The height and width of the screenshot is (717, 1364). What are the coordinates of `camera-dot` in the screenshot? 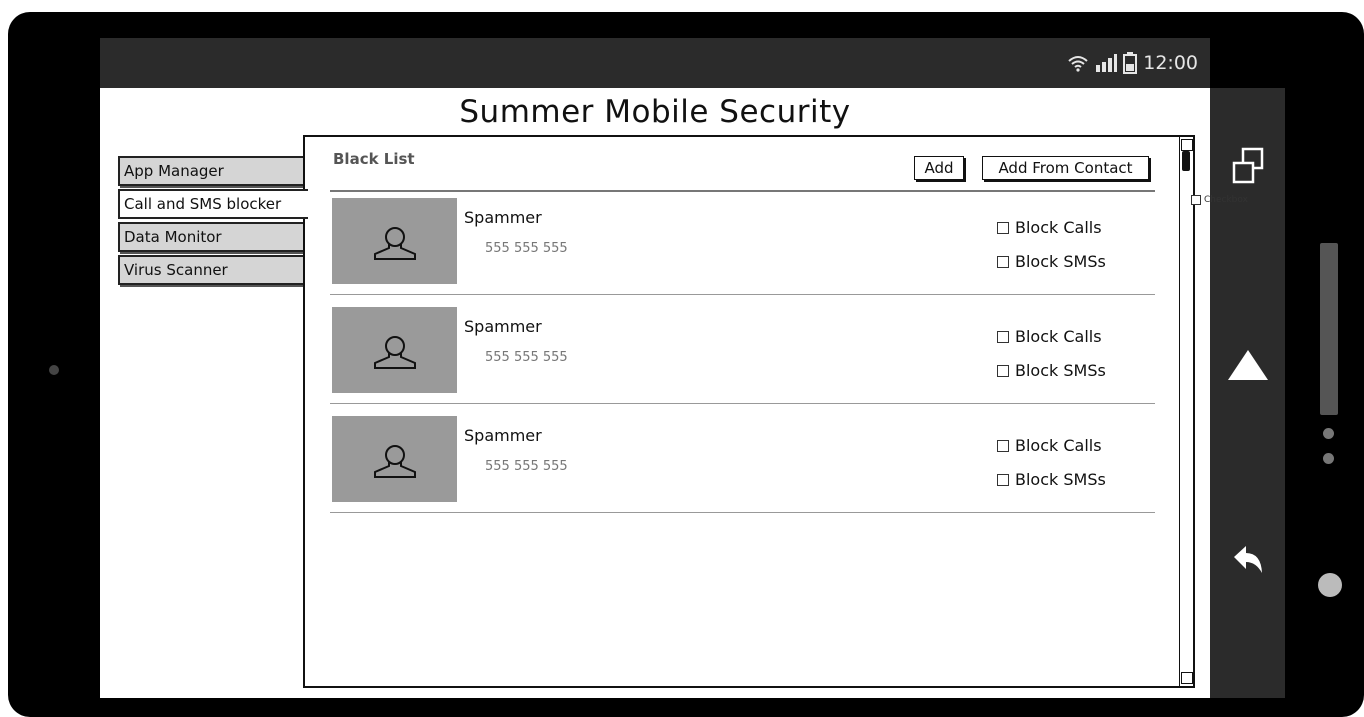 It's located at (54, 370).